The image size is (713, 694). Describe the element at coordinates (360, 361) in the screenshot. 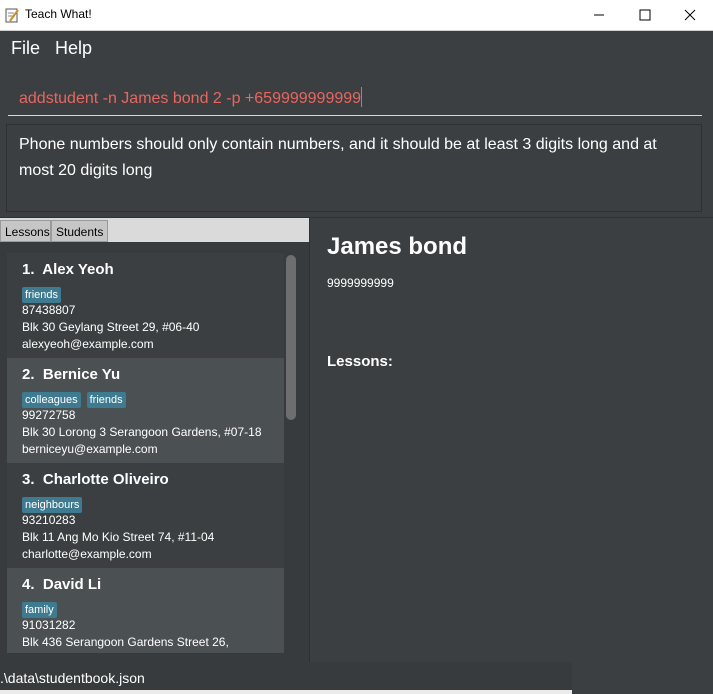

I see `detail-lessons-heading: Lessons:` at that location.